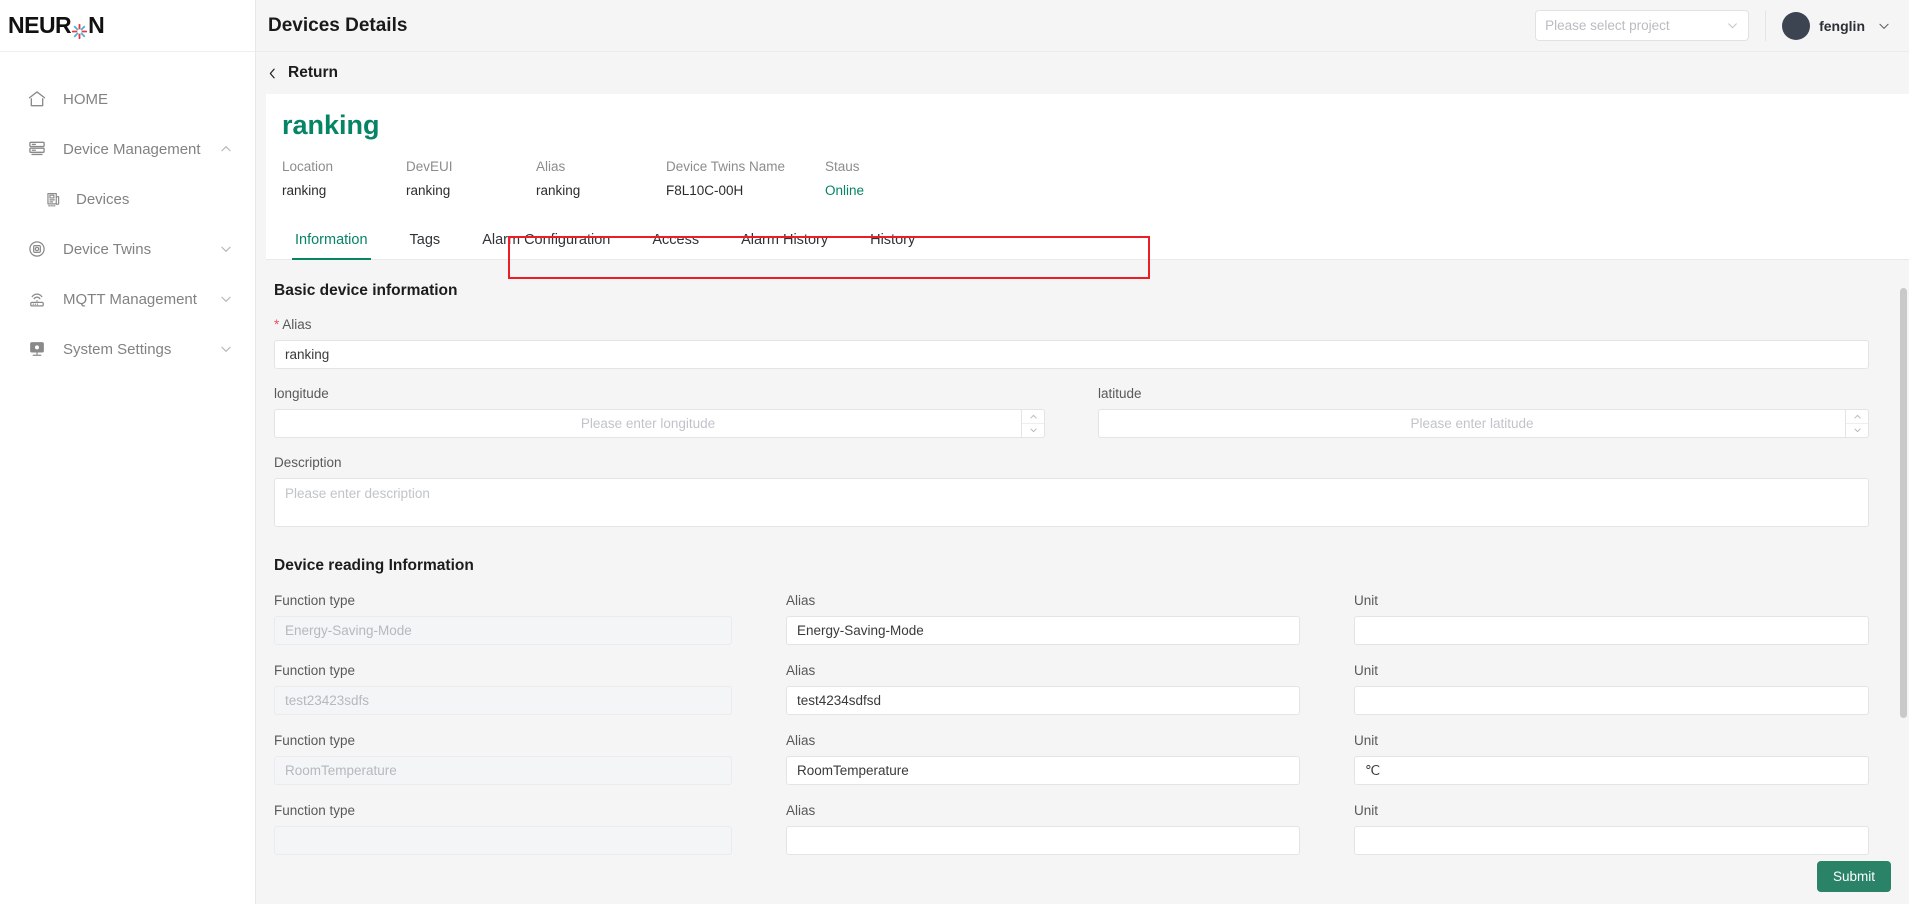  Describe the element at coordinates (348, 630) in the screenshot. I see `function-type-value: Energy-Saving-Mode` at that location.